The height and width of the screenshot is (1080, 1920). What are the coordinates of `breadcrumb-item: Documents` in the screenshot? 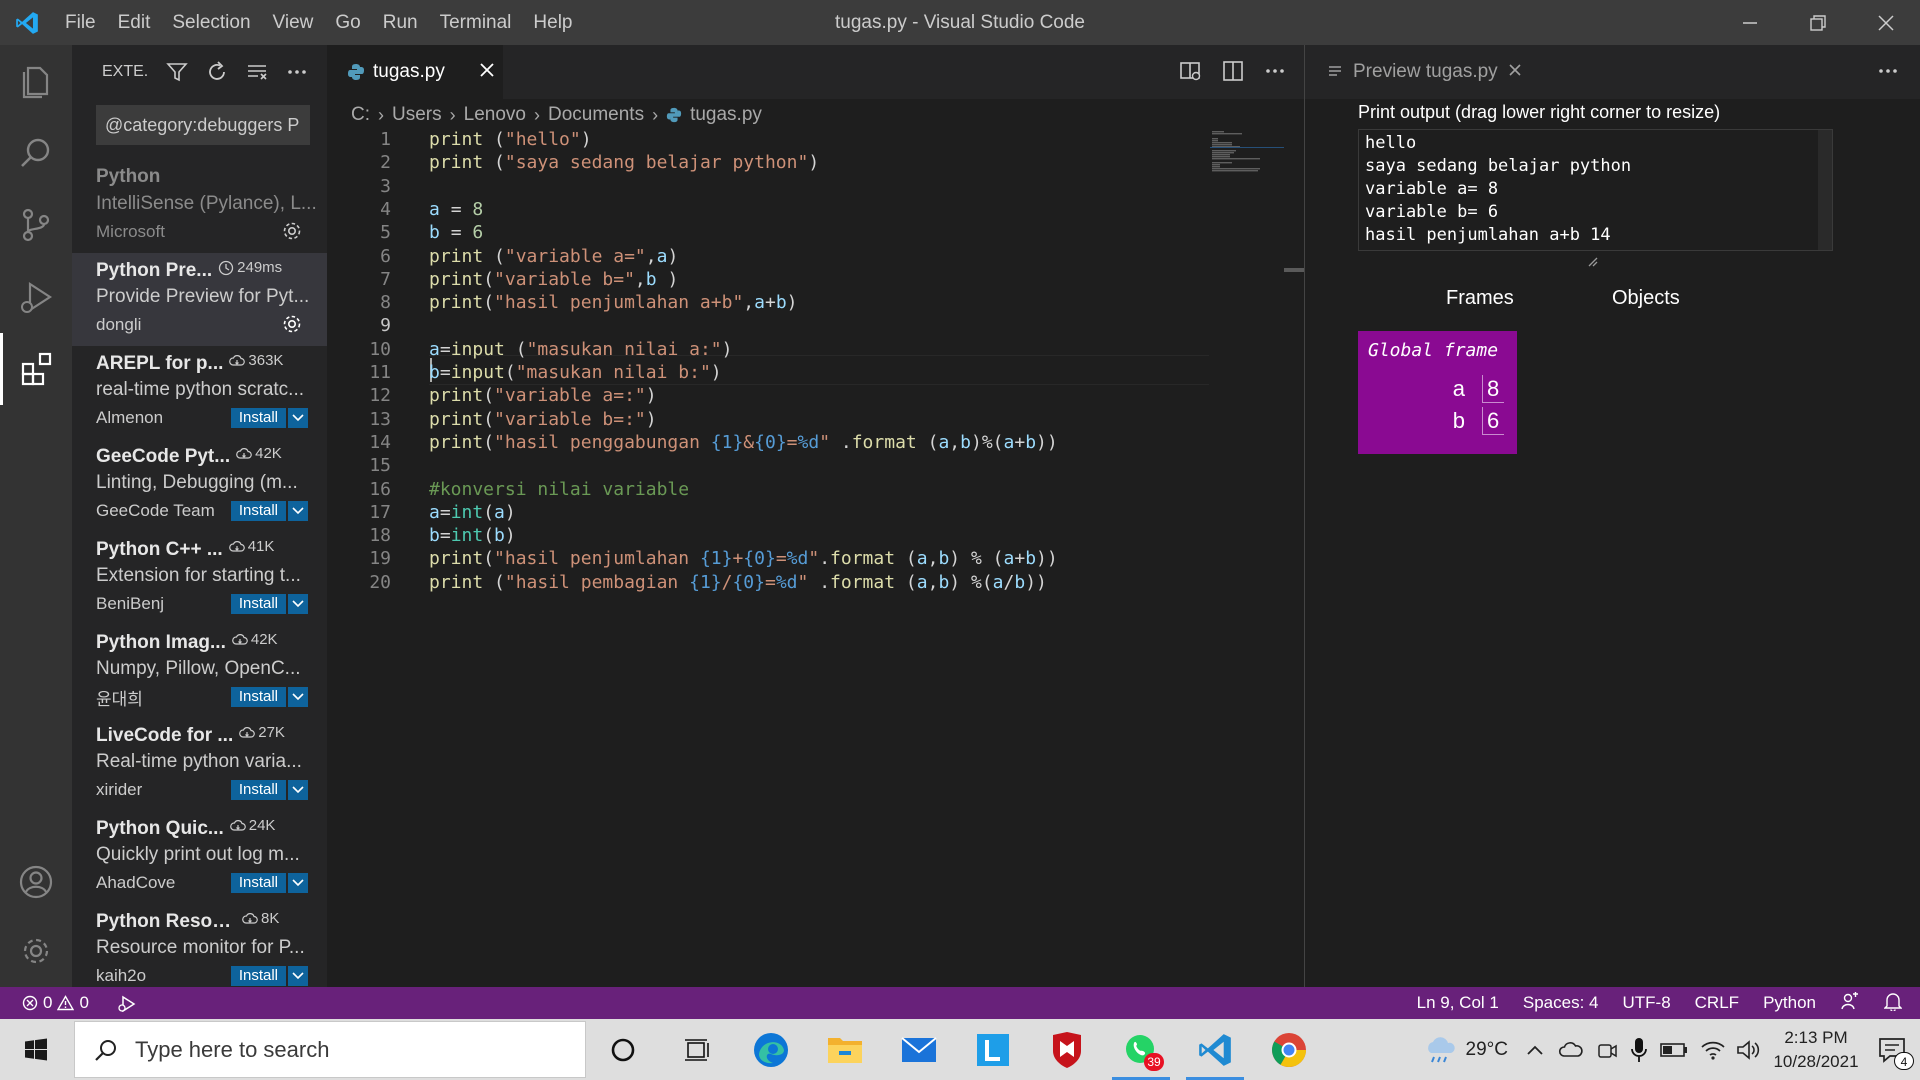 It's located at (596, 115).